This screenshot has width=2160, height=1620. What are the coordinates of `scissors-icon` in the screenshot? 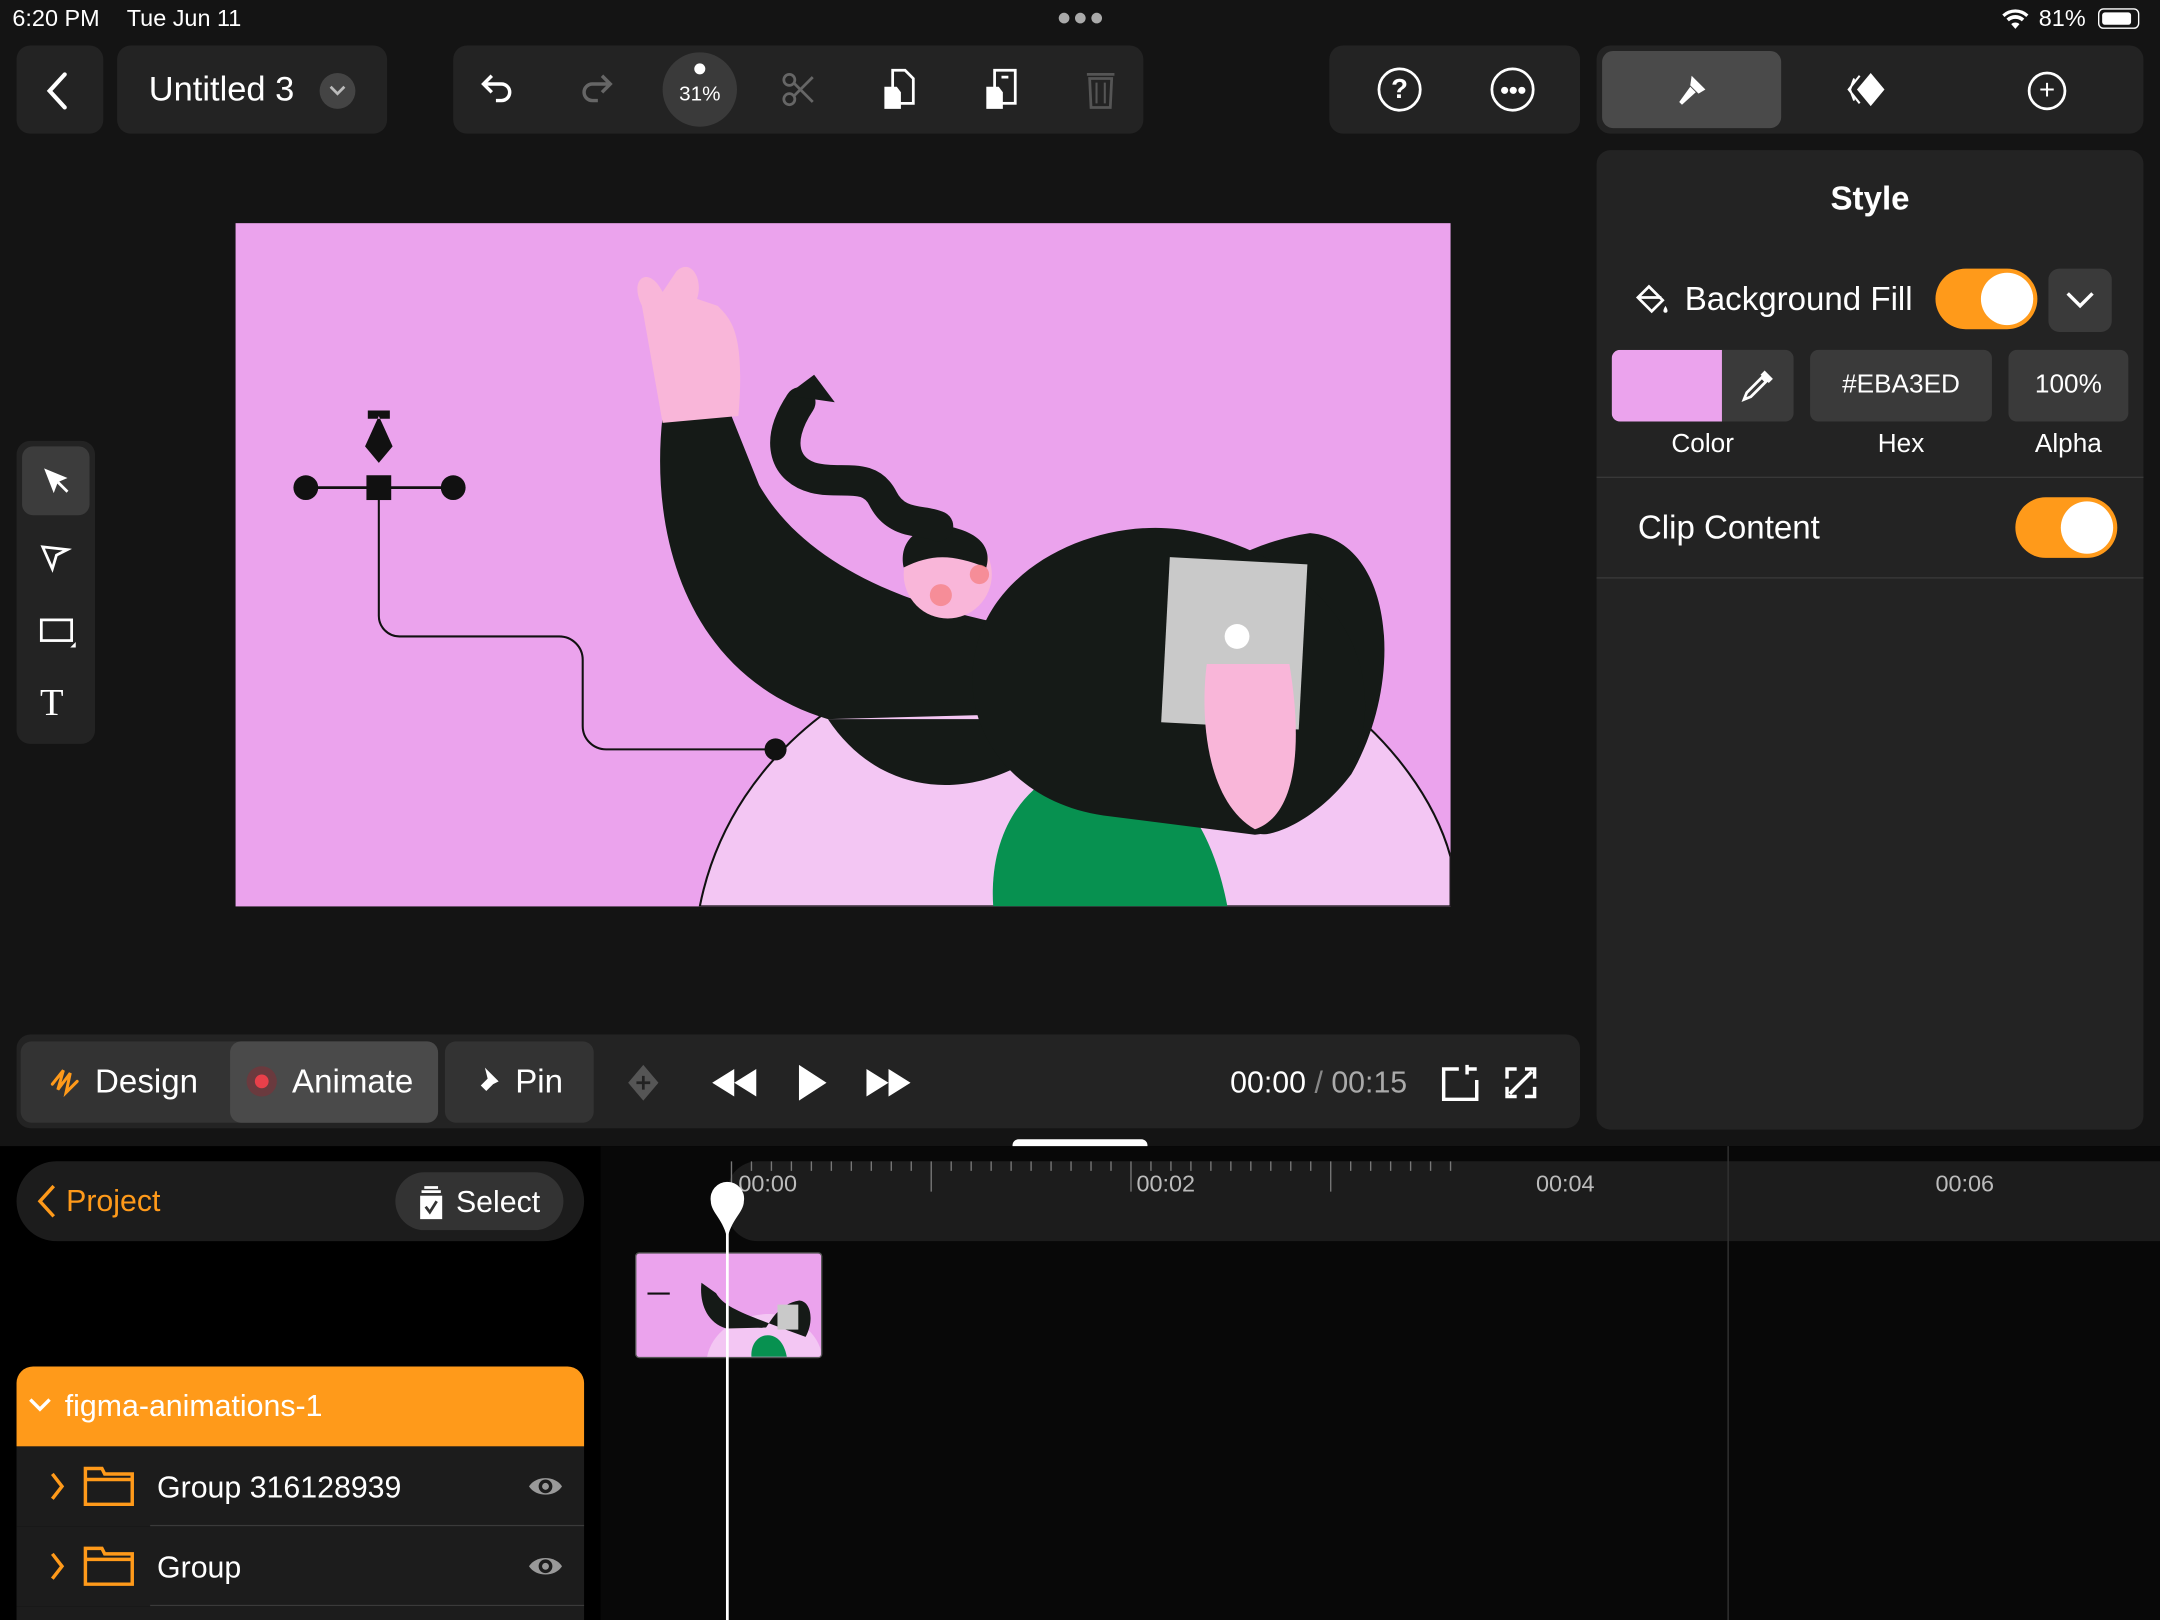 It's located at (799, 90).